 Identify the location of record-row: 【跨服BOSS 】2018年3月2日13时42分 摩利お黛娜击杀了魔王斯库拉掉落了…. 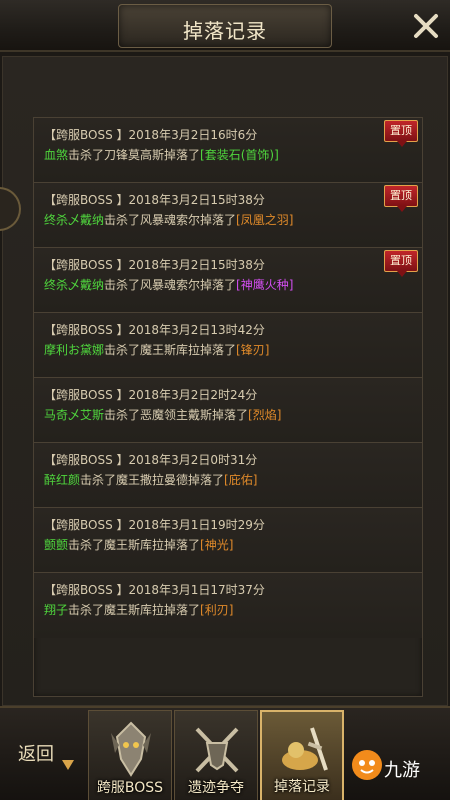
(228, 345).